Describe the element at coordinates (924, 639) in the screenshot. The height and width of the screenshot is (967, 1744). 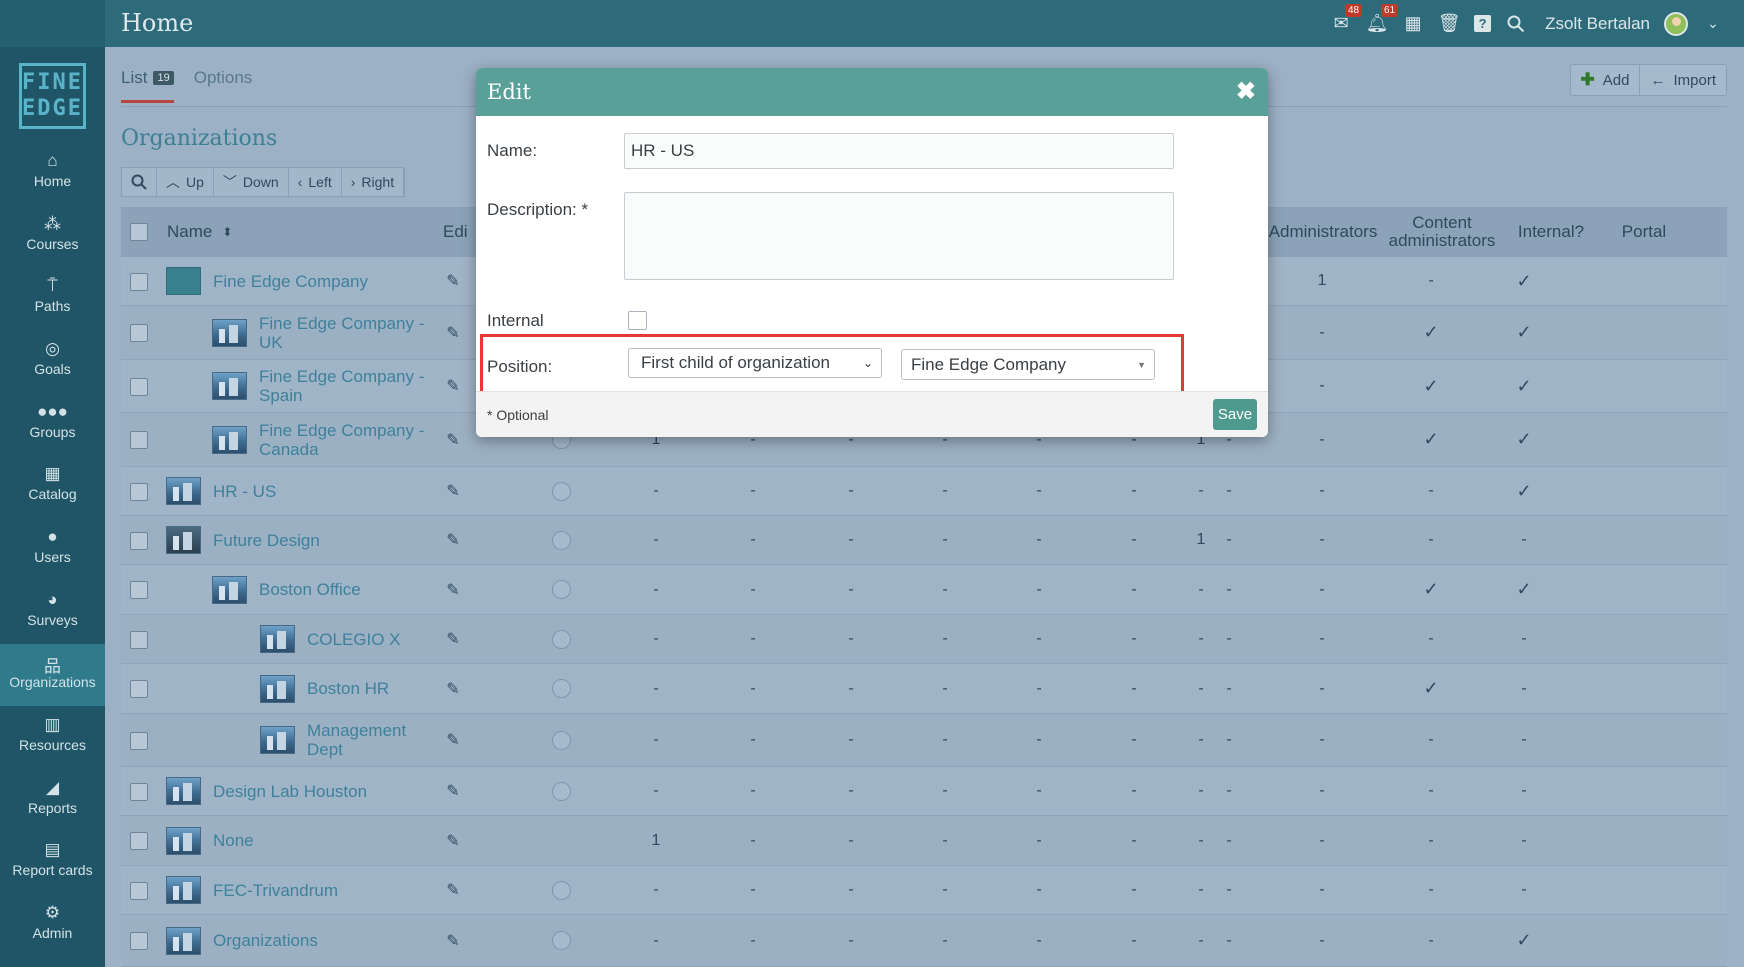
I see `table-row: COLEGIO X ✎ - - - - - - - - - - -` at that location.